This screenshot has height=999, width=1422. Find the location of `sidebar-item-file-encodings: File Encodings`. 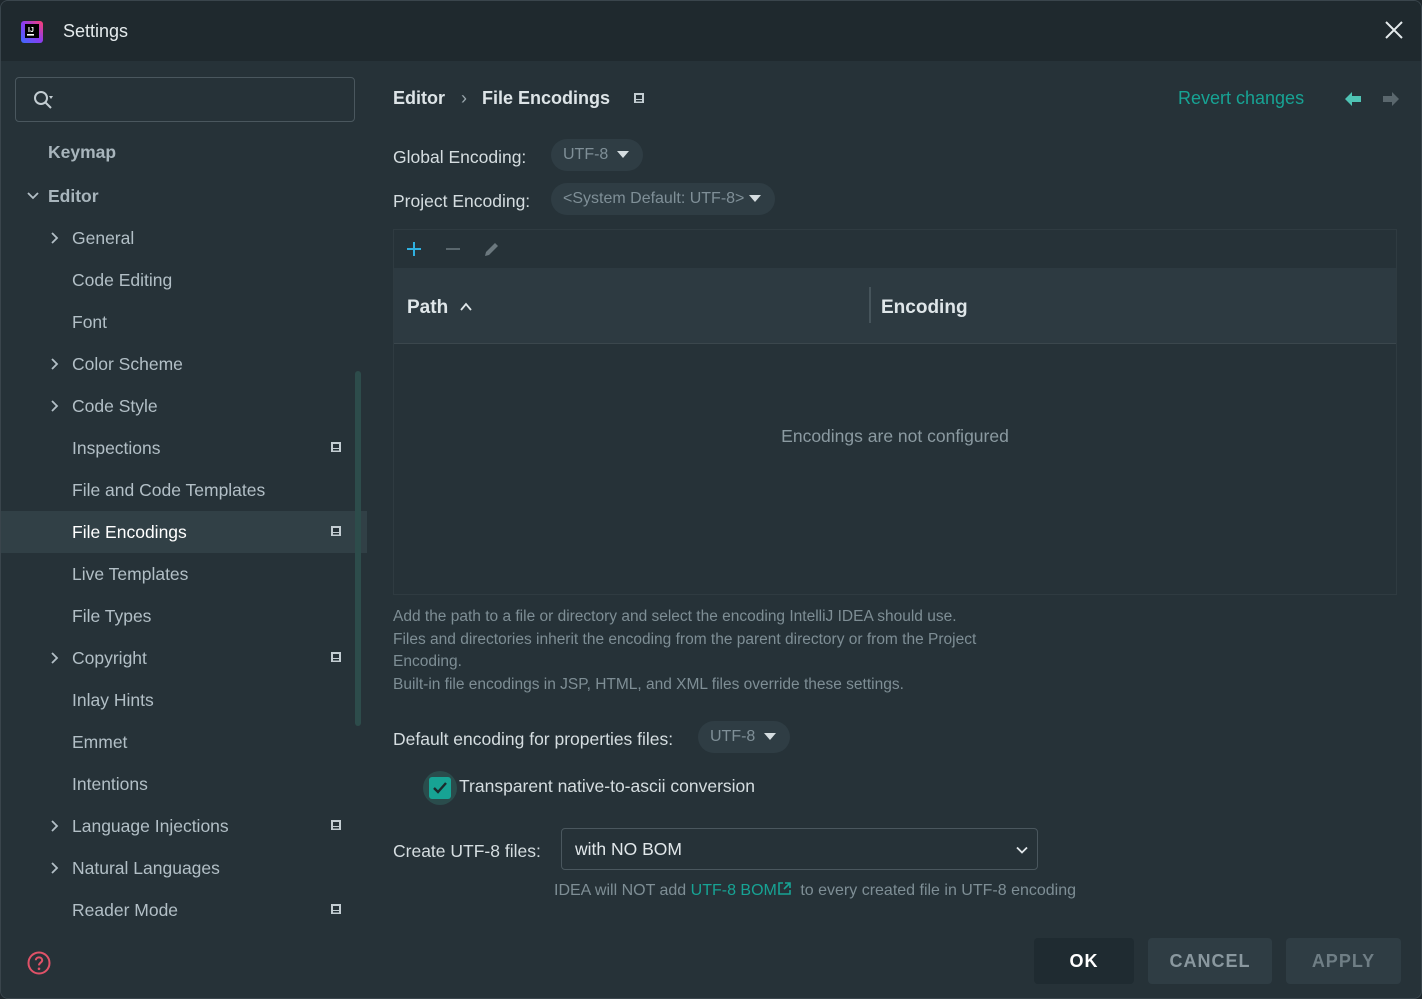

sidebar-item-file-encodings: File Encodings is located at coordinates (184, 532).